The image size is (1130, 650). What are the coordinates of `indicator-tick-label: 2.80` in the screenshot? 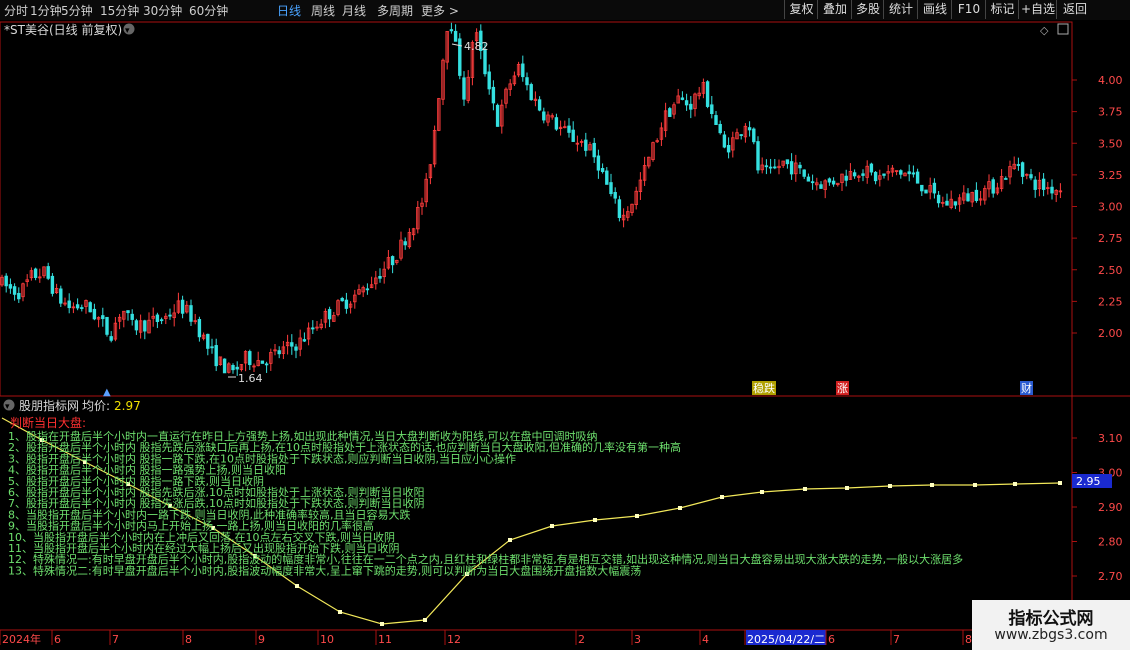 It's located at (1110, 542).